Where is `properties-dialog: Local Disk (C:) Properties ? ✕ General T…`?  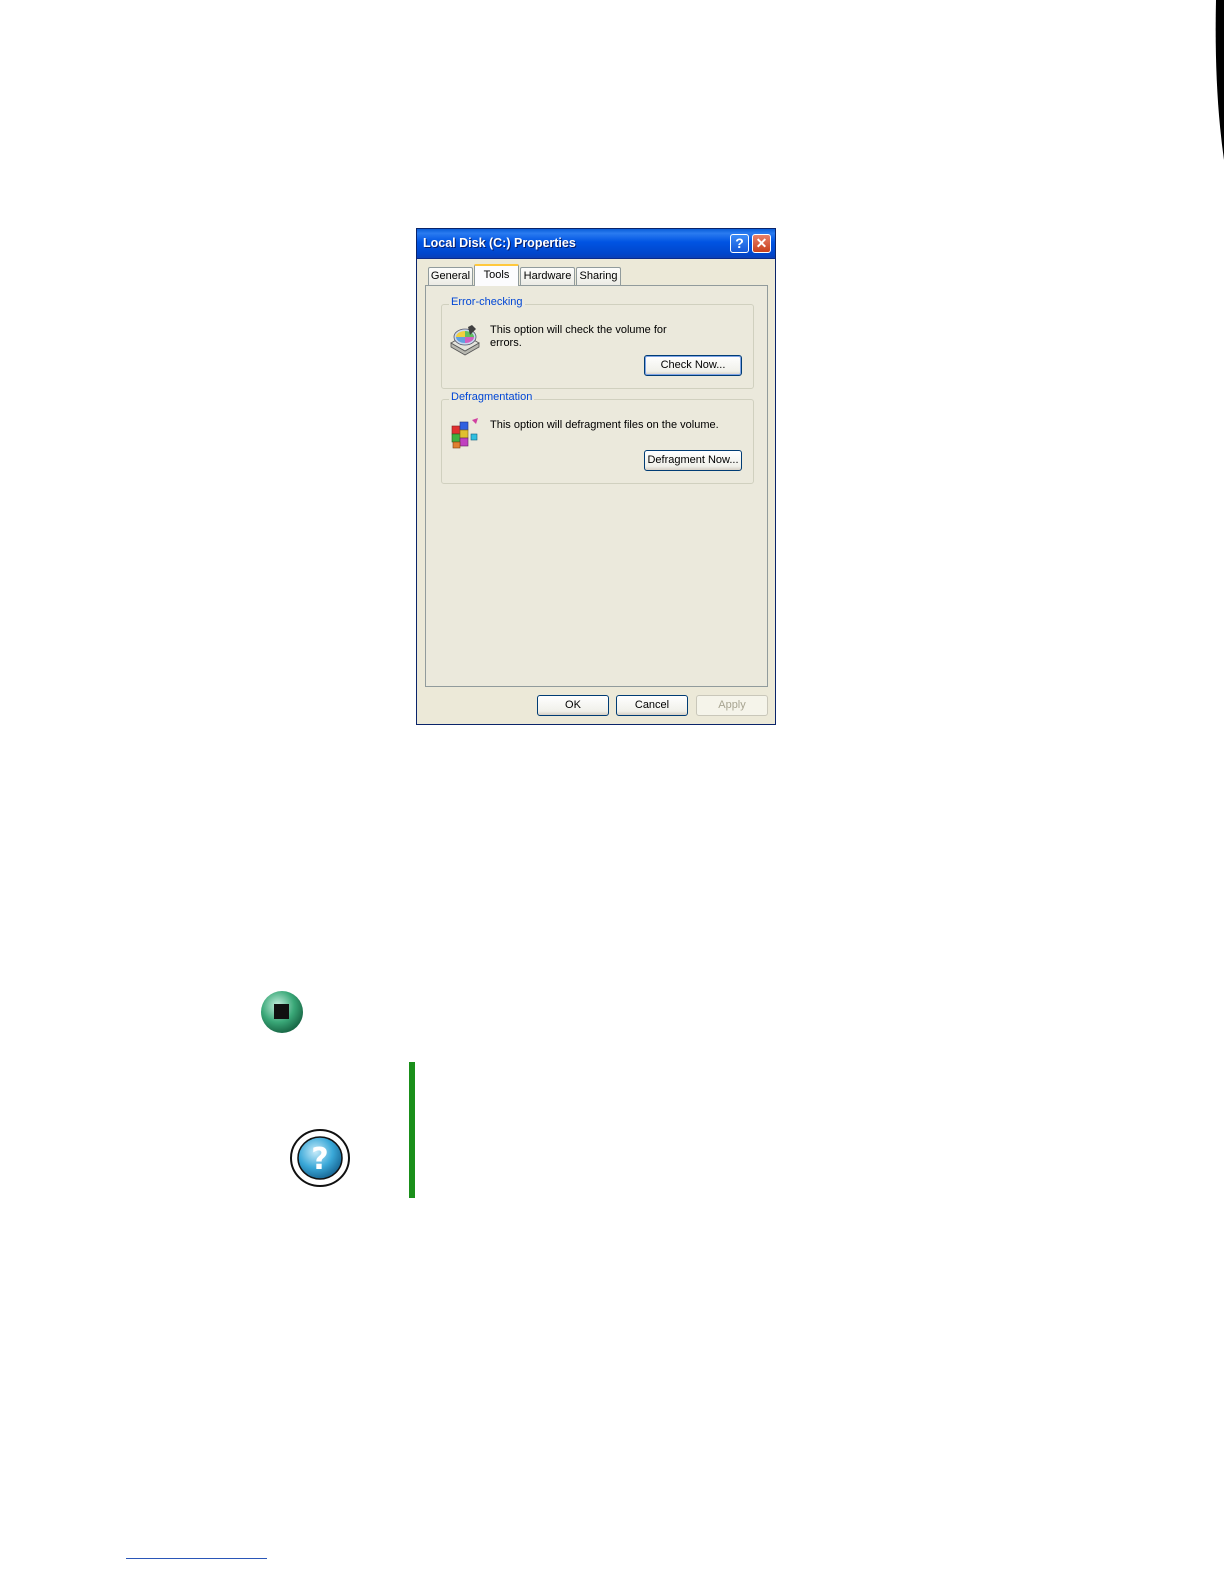
properties-dialog: Local Disk (C:) Properties ? ✕ General T… is located at coordinates (596, 476).